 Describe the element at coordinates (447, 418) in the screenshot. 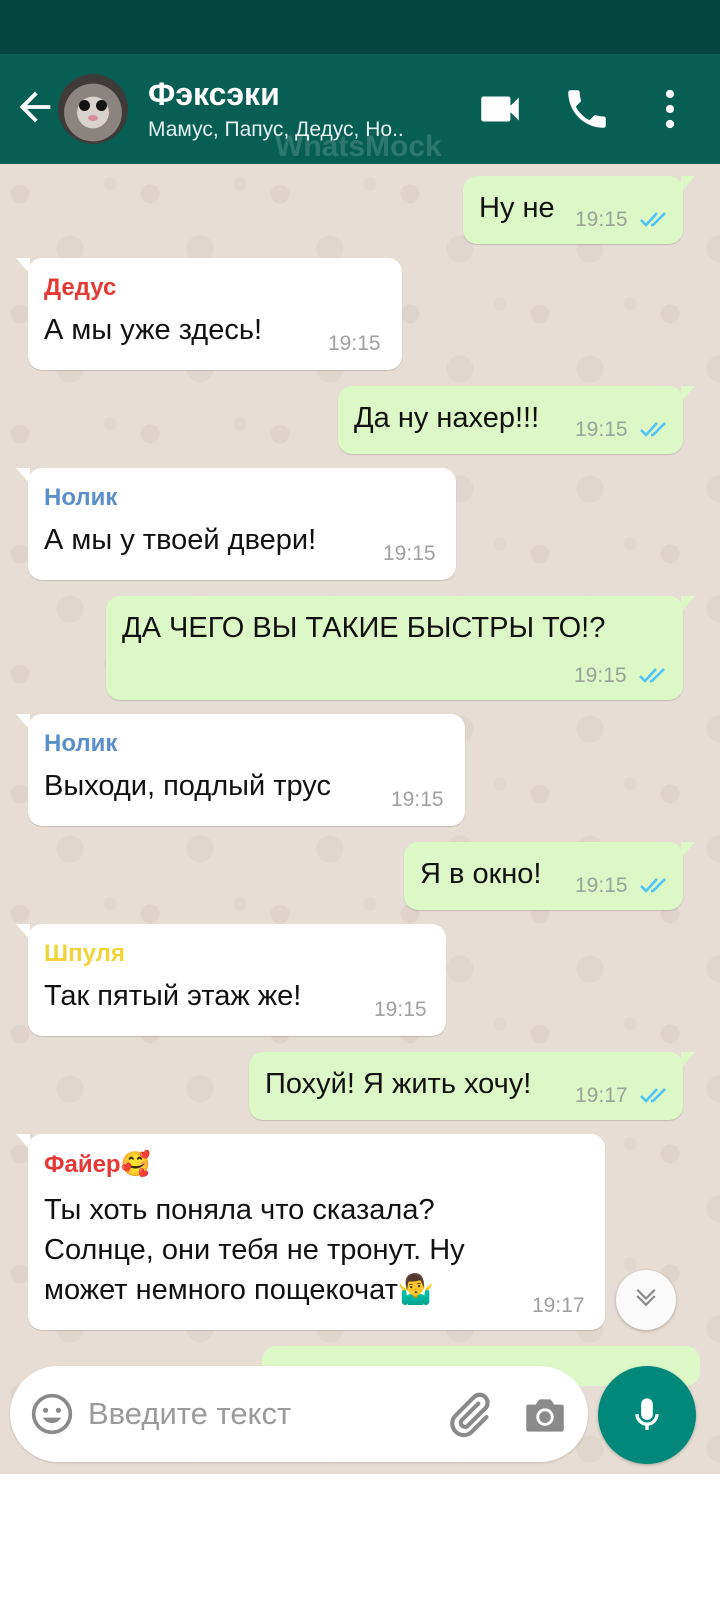

I see `message-text: Да ну нахер!!!` at that location.